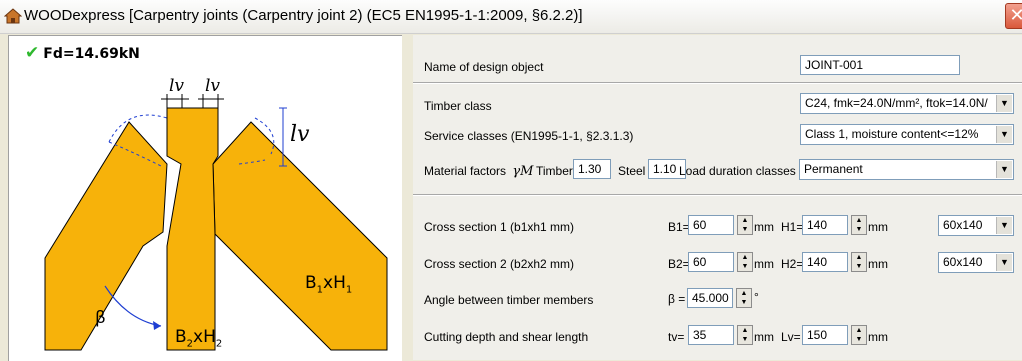 The image size is (1022, 361). Describe the element at coordinates (499, 264) in the screenshot. I see `cs2-label: Cross section 2 (b2xh2 mm)` at that location.